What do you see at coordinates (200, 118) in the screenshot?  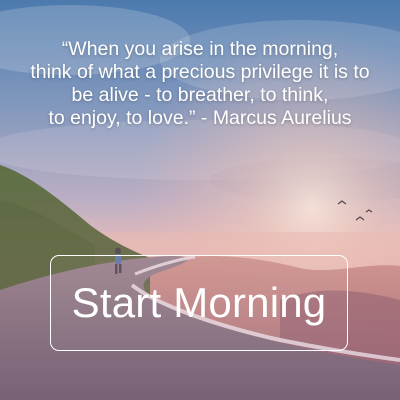 I see `quote-line: to enjoy, to love.” - Marcus Aurelius` at bounding box center [200, 118].